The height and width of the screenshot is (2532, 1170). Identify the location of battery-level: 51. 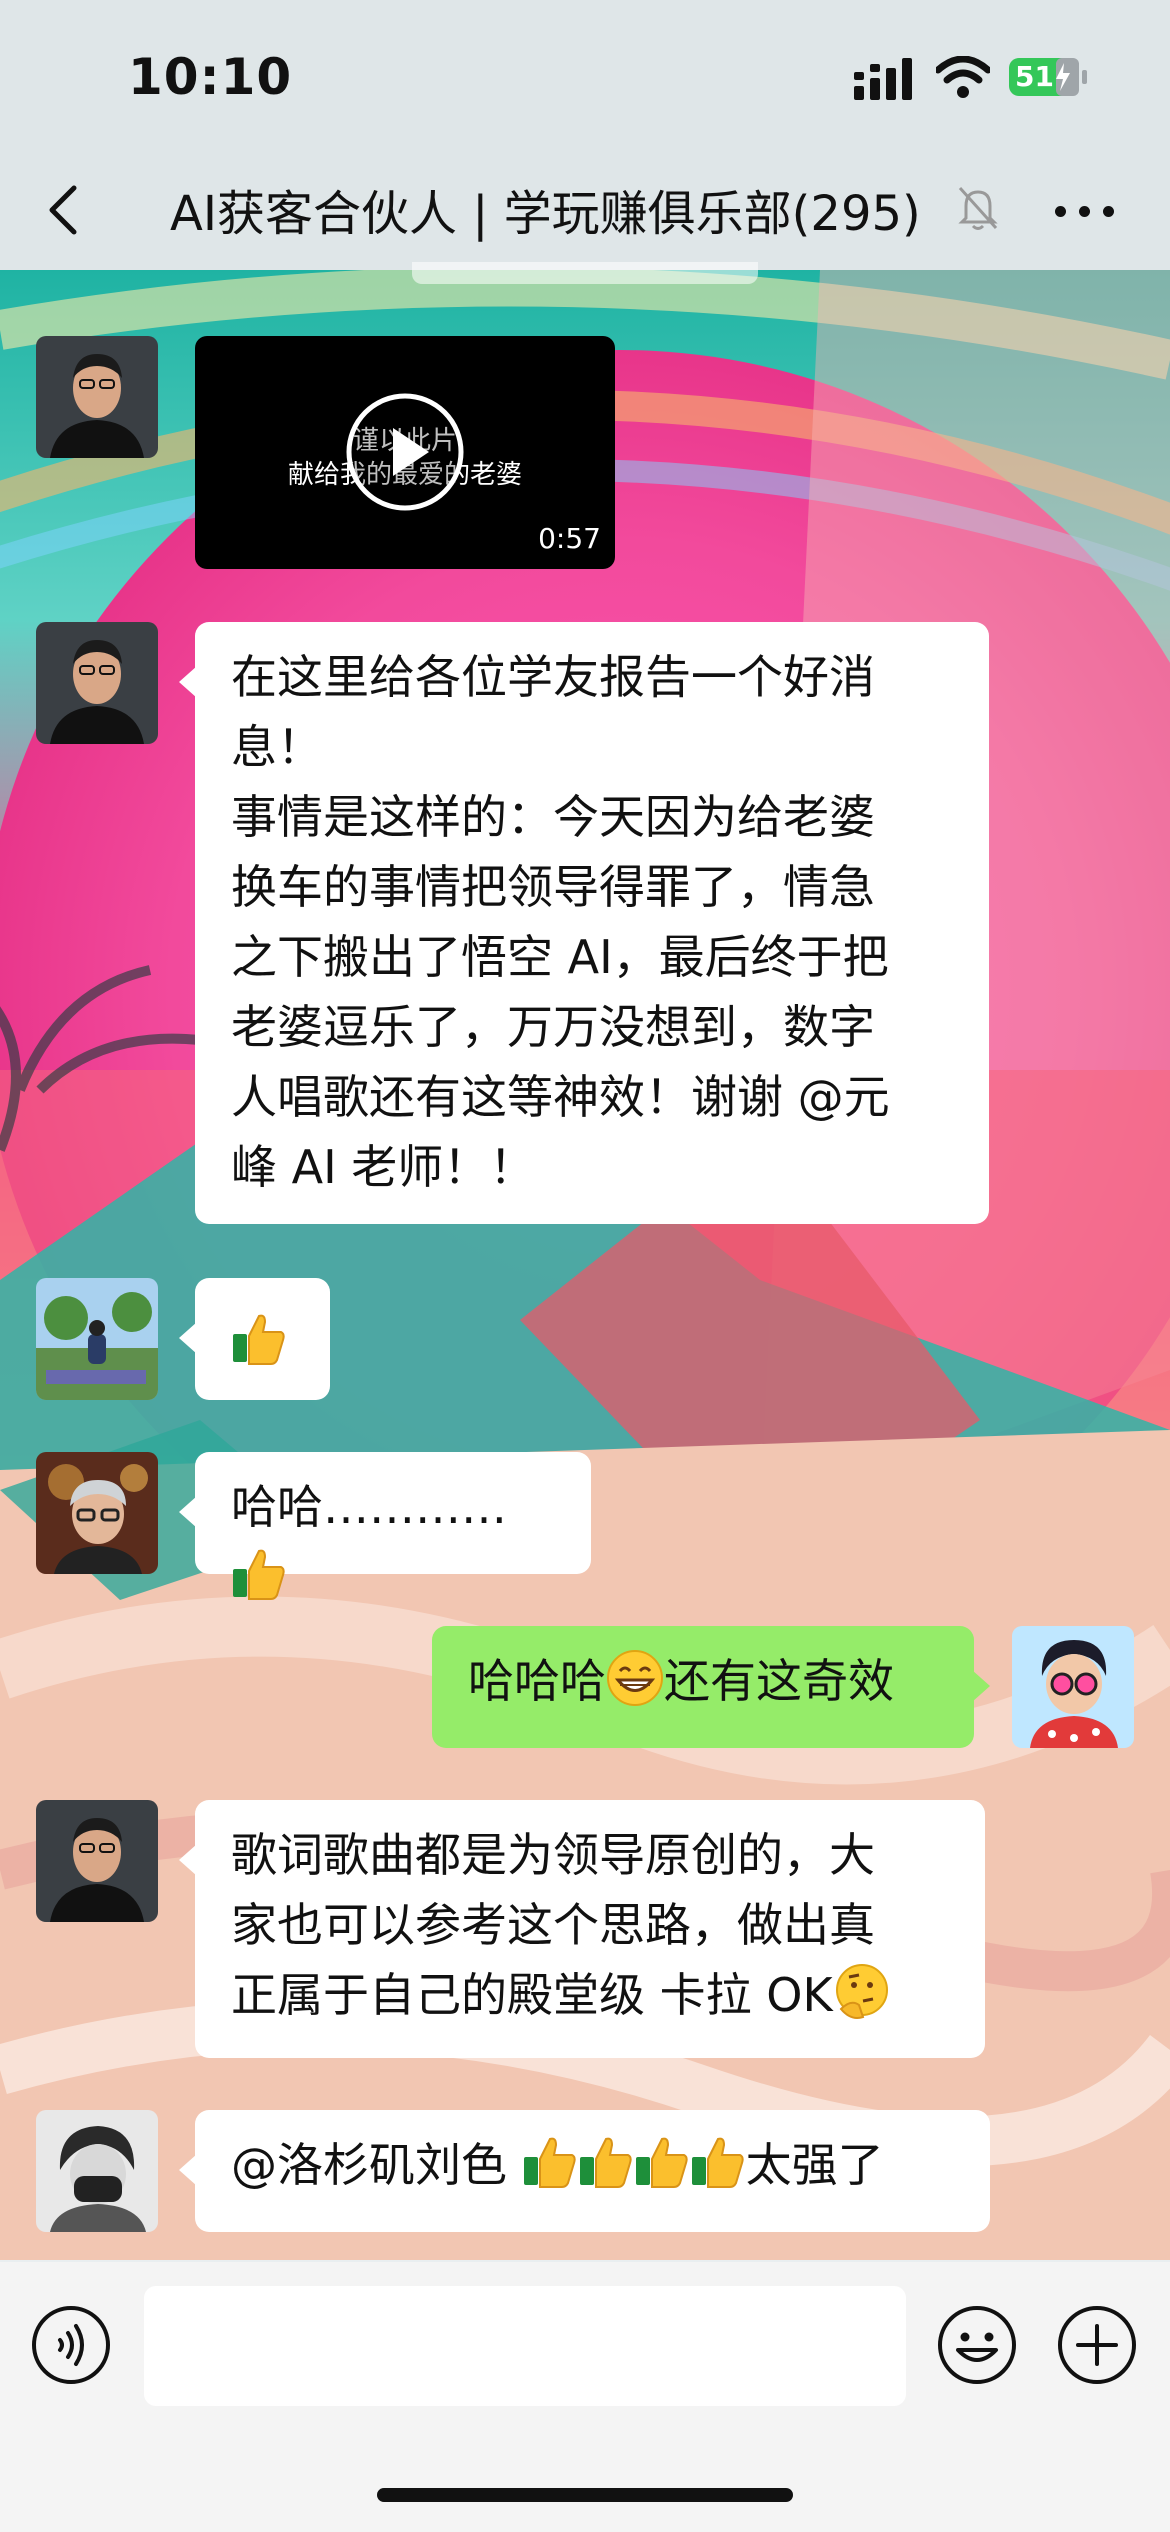
(1034, 76).